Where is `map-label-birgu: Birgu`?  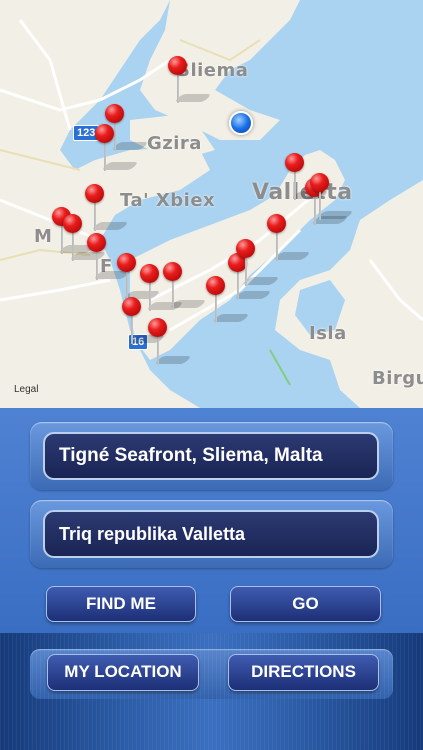
map-label-birgu: Birgu is located at coordinates (397, 378).